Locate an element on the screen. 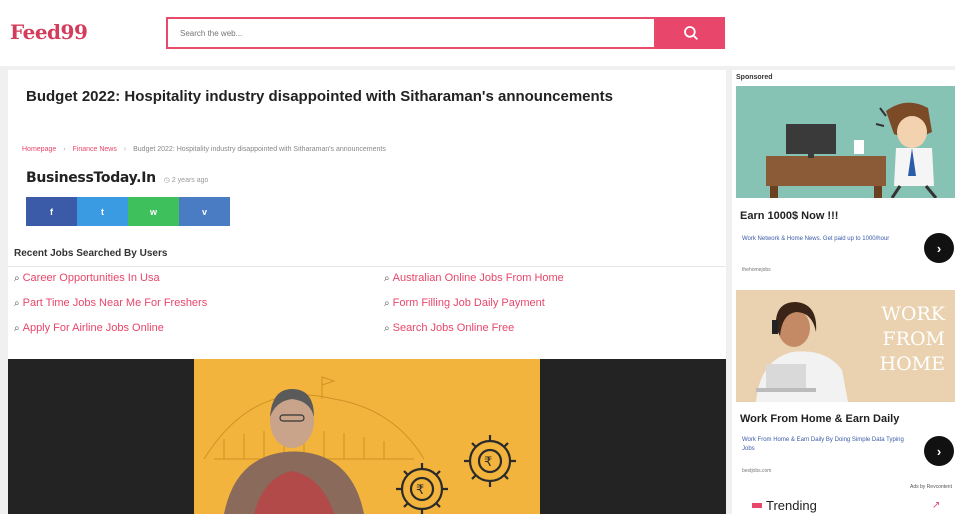 The image size is (955, 514). breadcrumb-category: Finance News is located at coordinates (95, 149).